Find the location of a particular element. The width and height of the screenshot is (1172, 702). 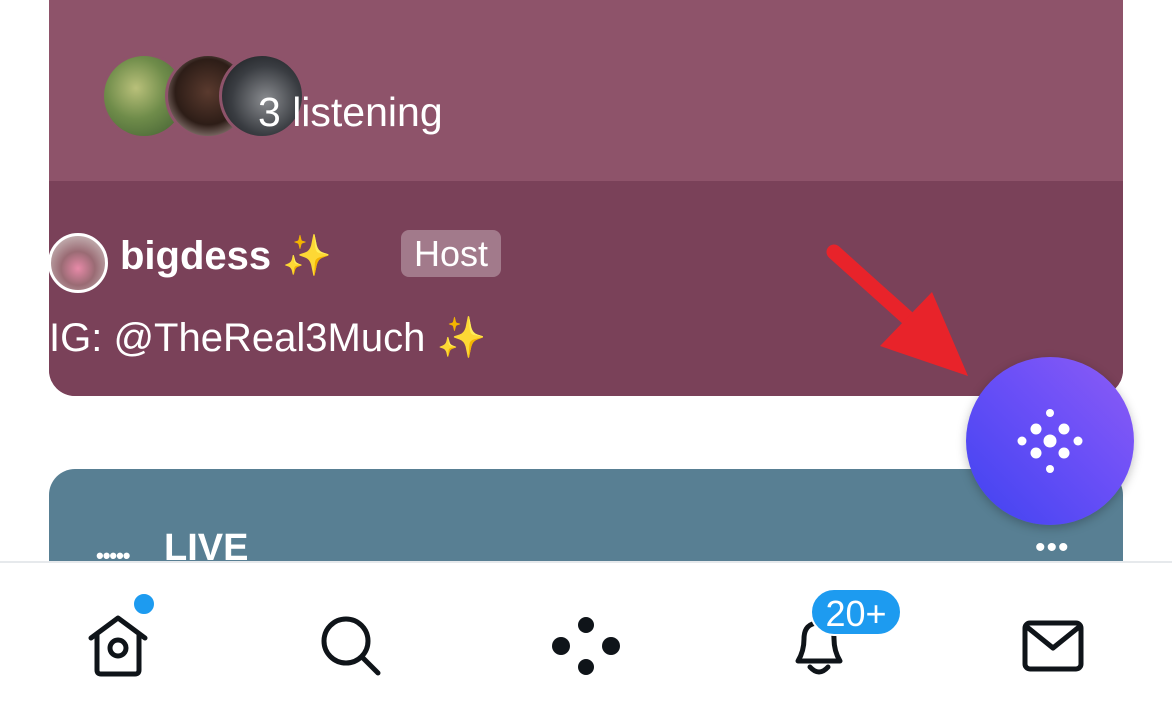

nav-search is located at coordinates (351, 646).